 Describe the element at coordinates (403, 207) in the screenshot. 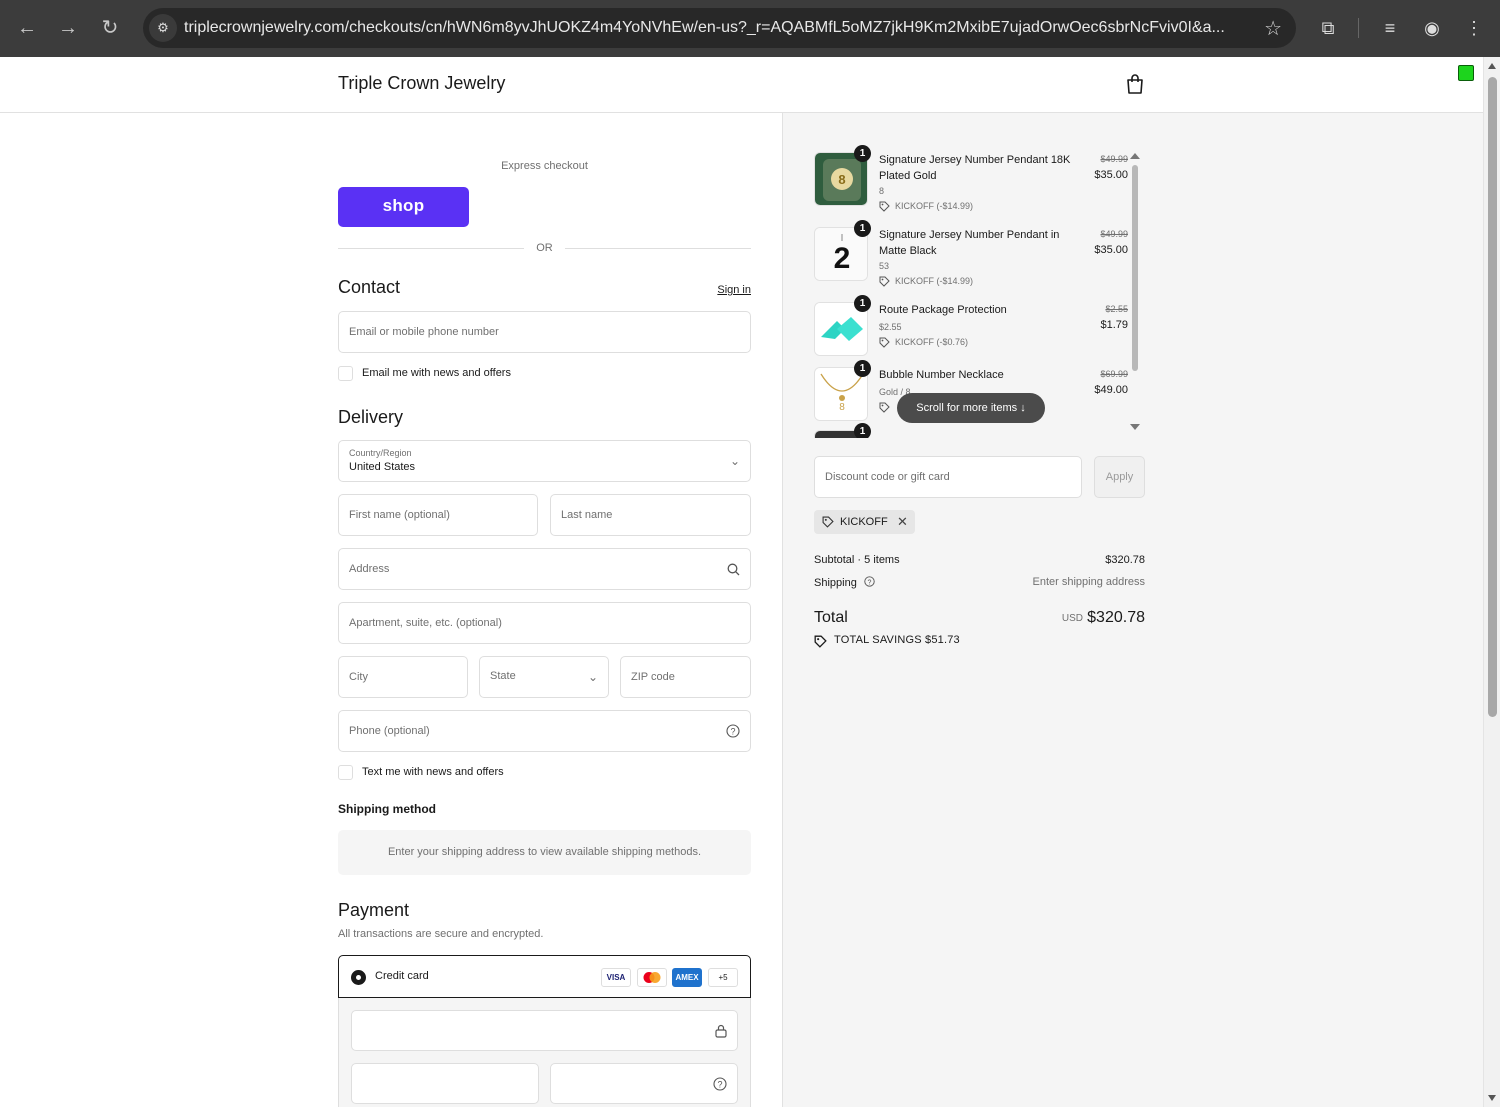

I see `shop-pay-button: shop` at that location.